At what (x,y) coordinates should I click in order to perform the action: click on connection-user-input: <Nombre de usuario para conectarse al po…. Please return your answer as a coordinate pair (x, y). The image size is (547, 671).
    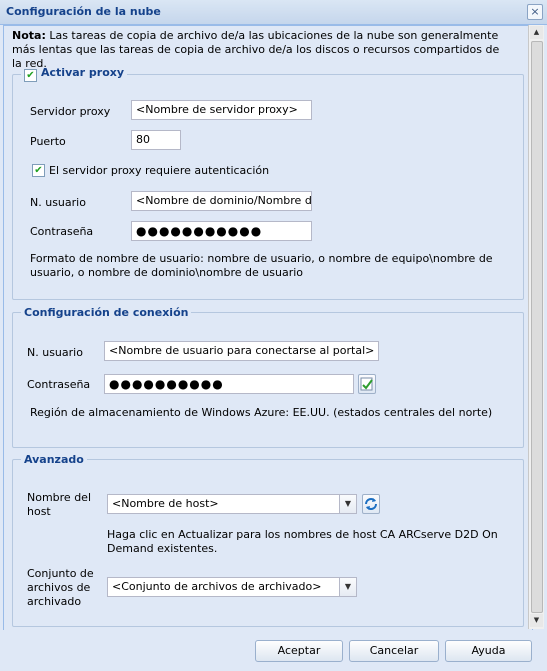
    Looking at the image, I should click on (241, 351).